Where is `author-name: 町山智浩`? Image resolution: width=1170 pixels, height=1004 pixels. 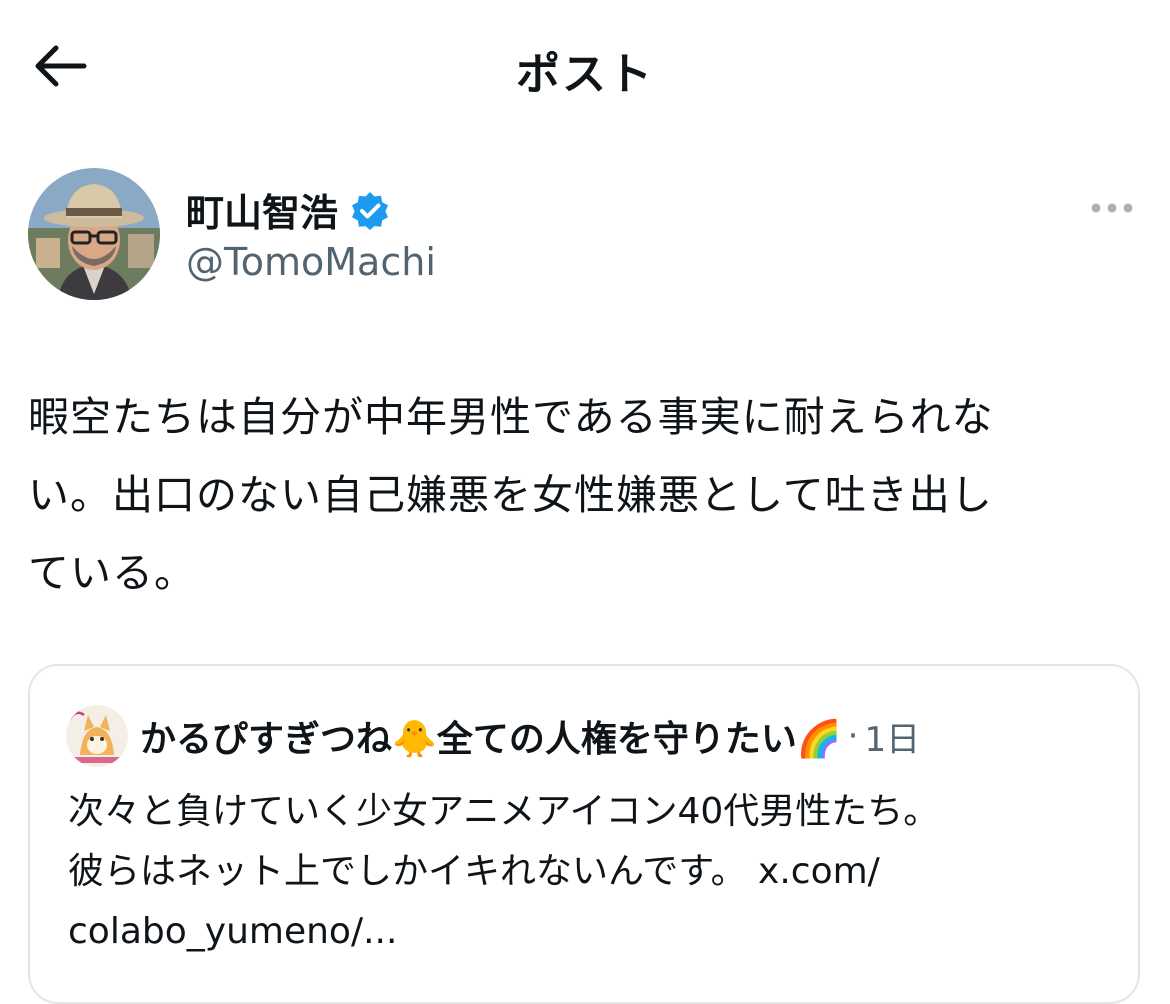
author-name: 町山智浩 is located at coordinates (288, 209).